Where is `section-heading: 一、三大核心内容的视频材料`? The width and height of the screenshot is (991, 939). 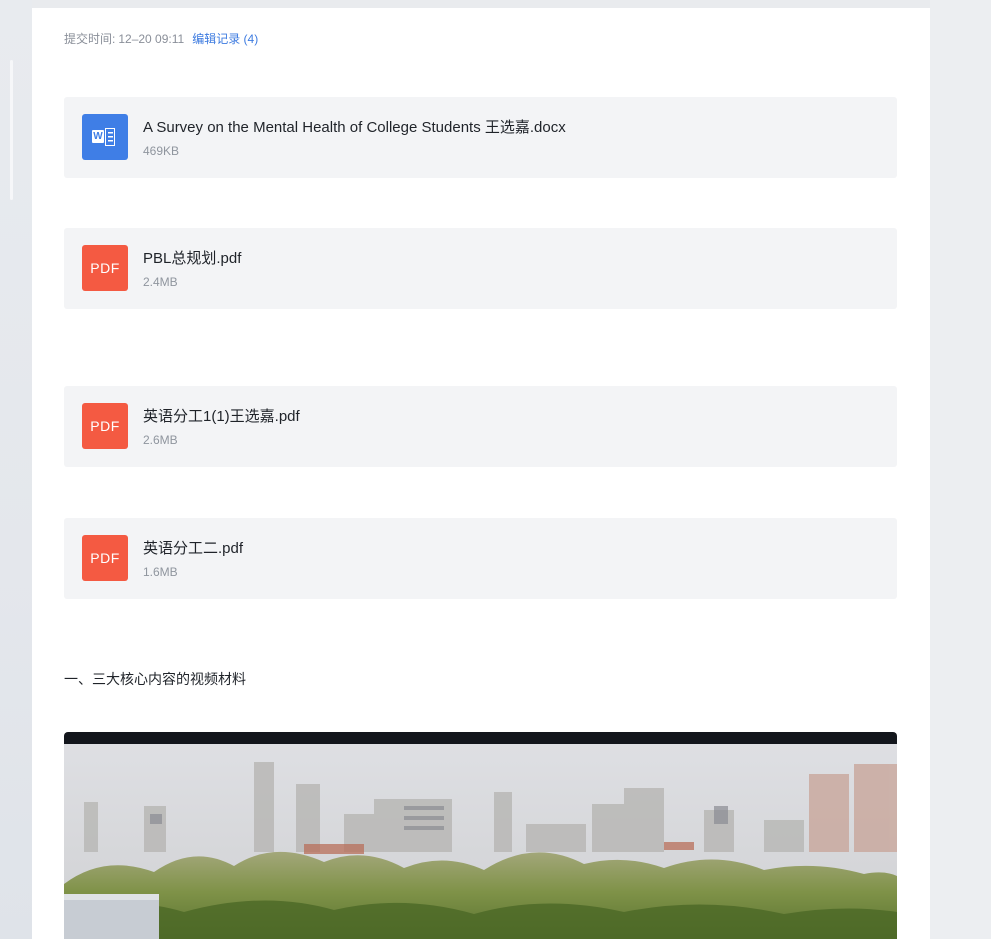 section-heading: 一、三大核心内容的视频材料 is located at coordinates (155, 679).